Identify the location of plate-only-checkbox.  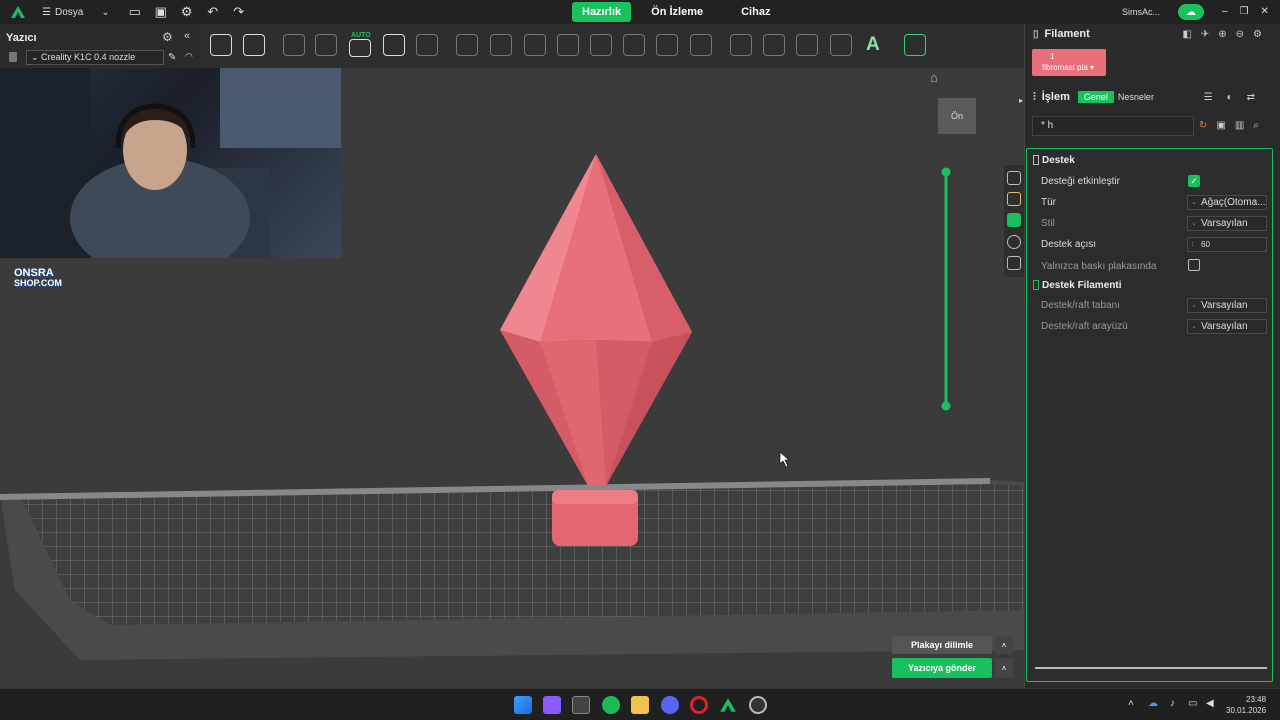
(1194, 265).